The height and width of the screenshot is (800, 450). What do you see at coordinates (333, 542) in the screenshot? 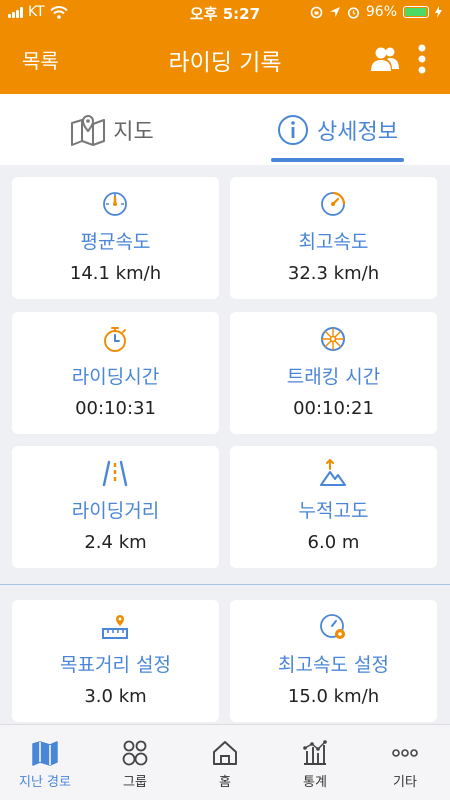
I see `stat-value: 6.0 m` at bounding box center [333, 542].